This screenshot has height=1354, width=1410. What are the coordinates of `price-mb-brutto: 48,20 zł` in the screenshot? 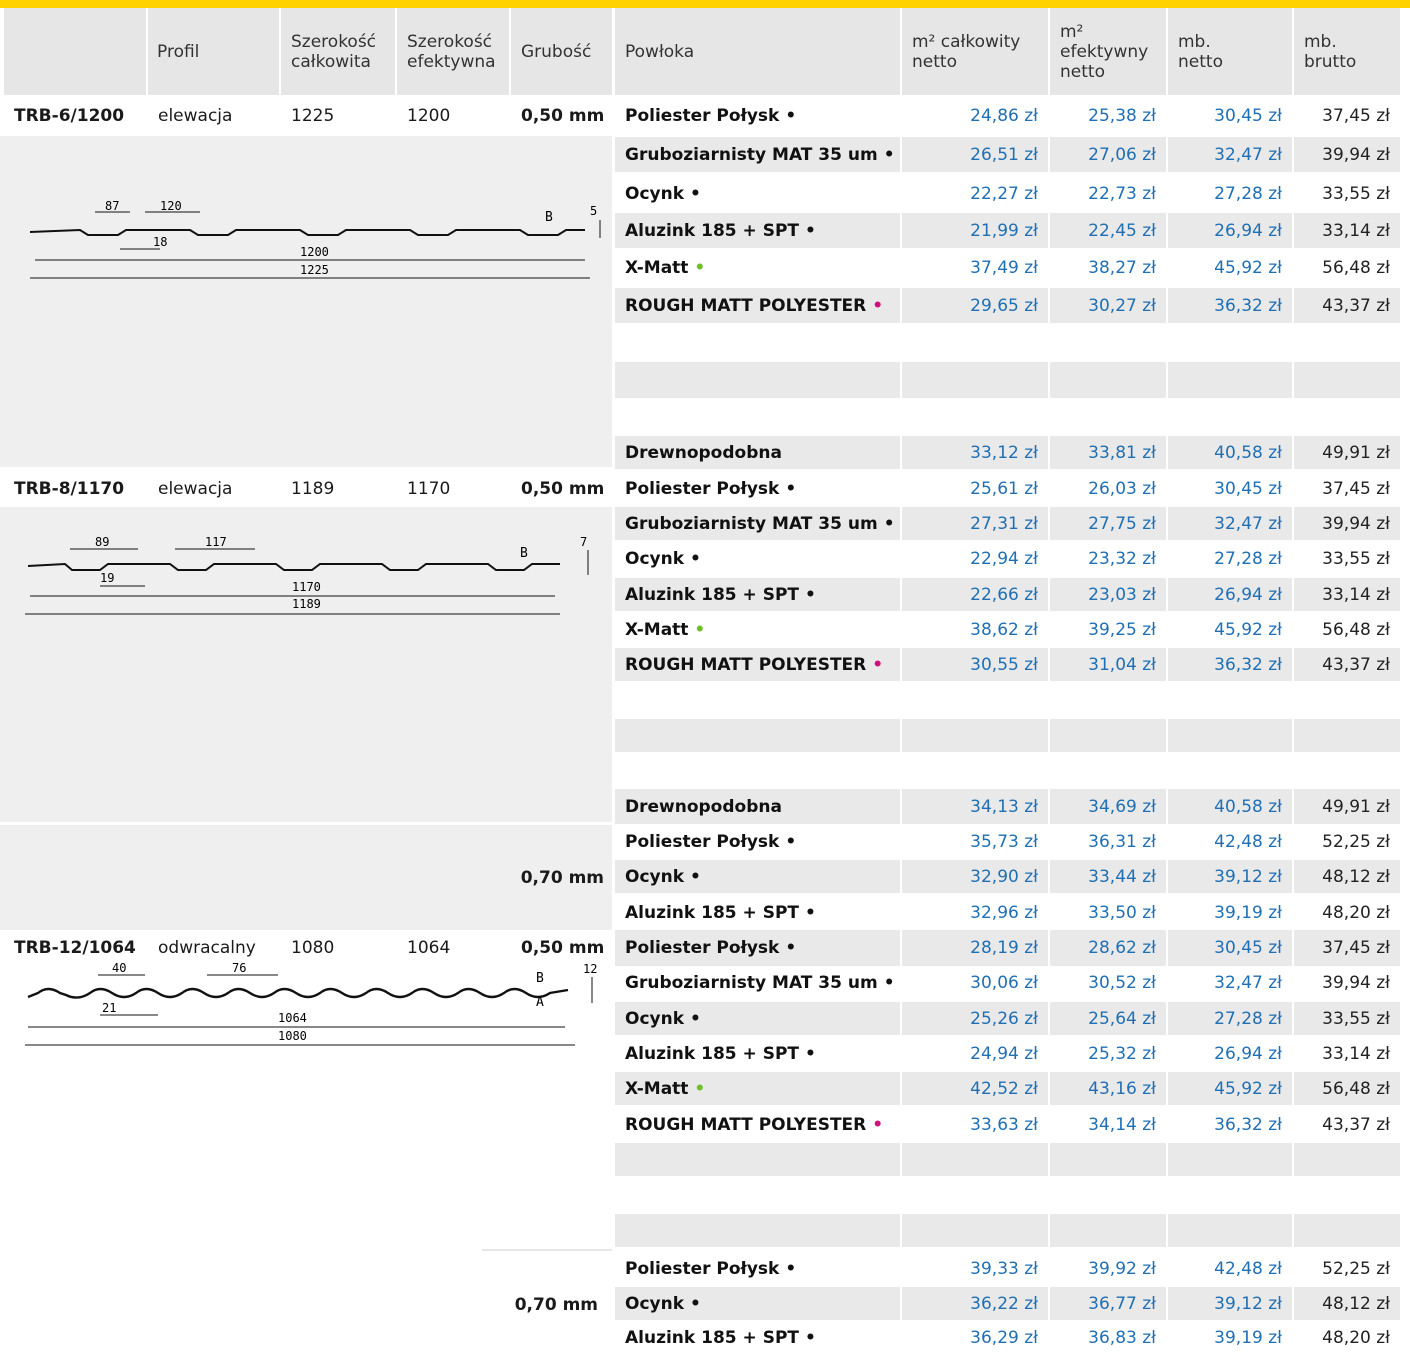 It's located at (1347, 912).